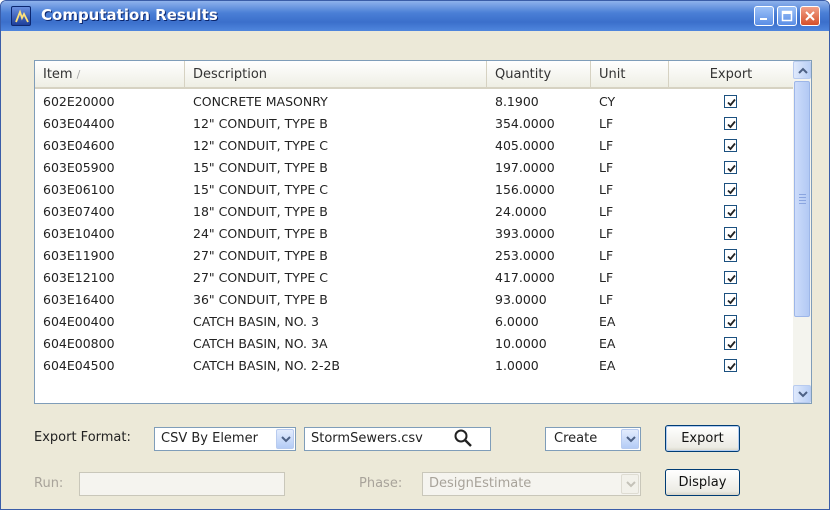 The height and width of the screenshot is (510, 830). What do you see at coordinates (79, 101) in the screenshot?
I see `item-cell: 602E20000` at bounding box center [79, 101].